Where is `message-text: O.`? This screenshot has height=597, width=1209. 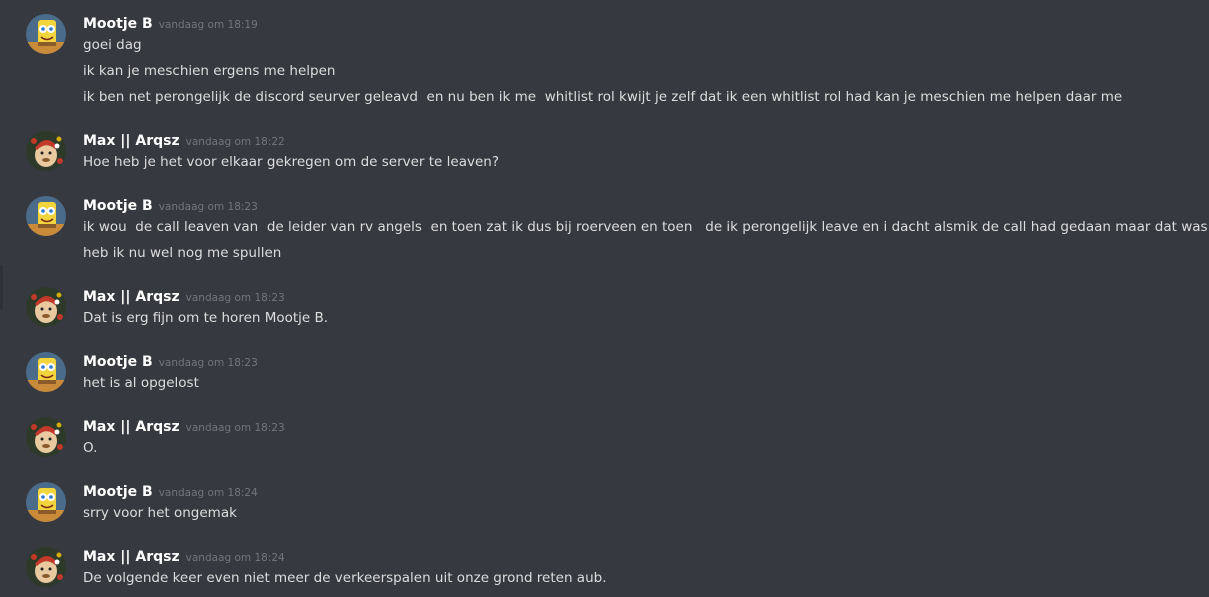 message-text: O. is located at coordinates (90, 448).